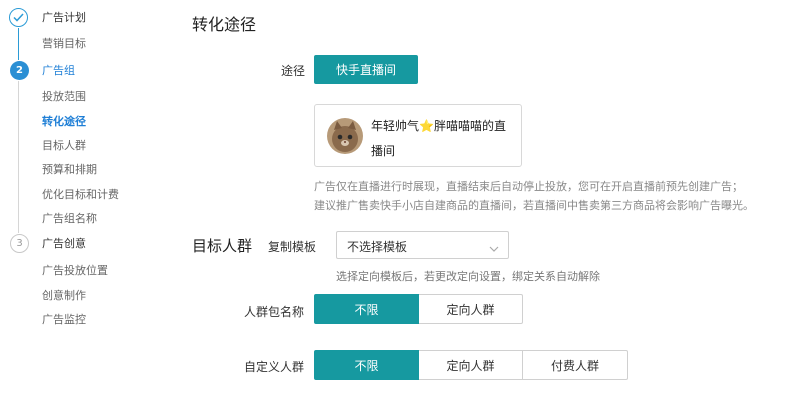 The image size is (807, 400). I want to click on custom-audience-label: 自定义人群, so click(274, 367).